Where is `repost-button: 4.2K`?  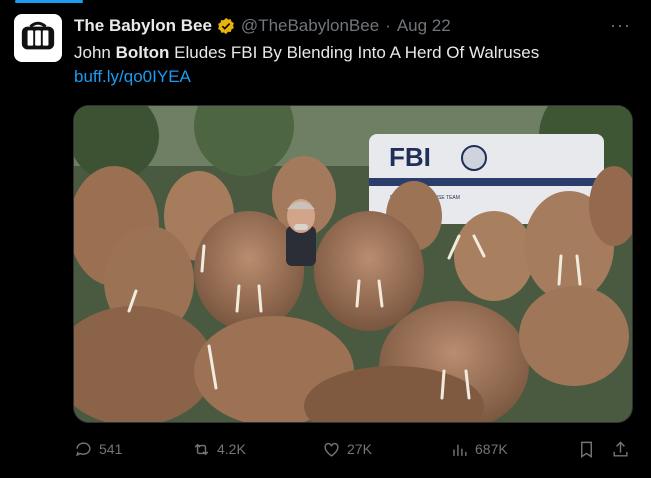 repost-button: 4.2K is located at coordinates (219, 449).